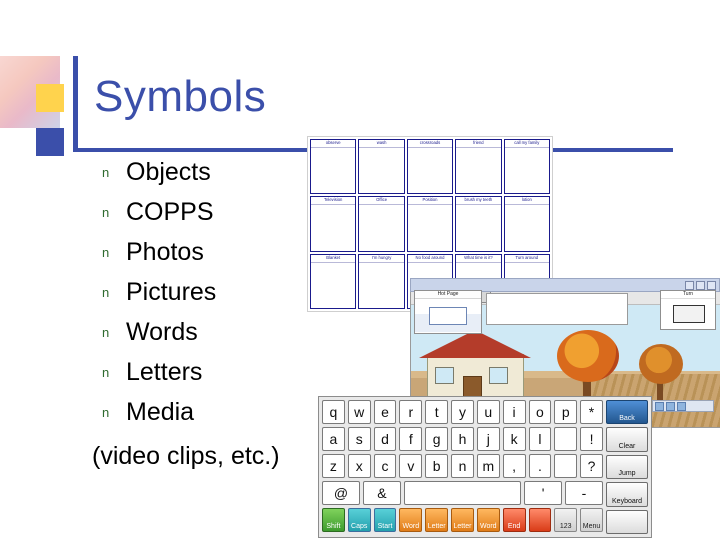 This screenshot has width=720, height=540. I want to click on symbol-card-caption: Turn around, so click(526, 258).